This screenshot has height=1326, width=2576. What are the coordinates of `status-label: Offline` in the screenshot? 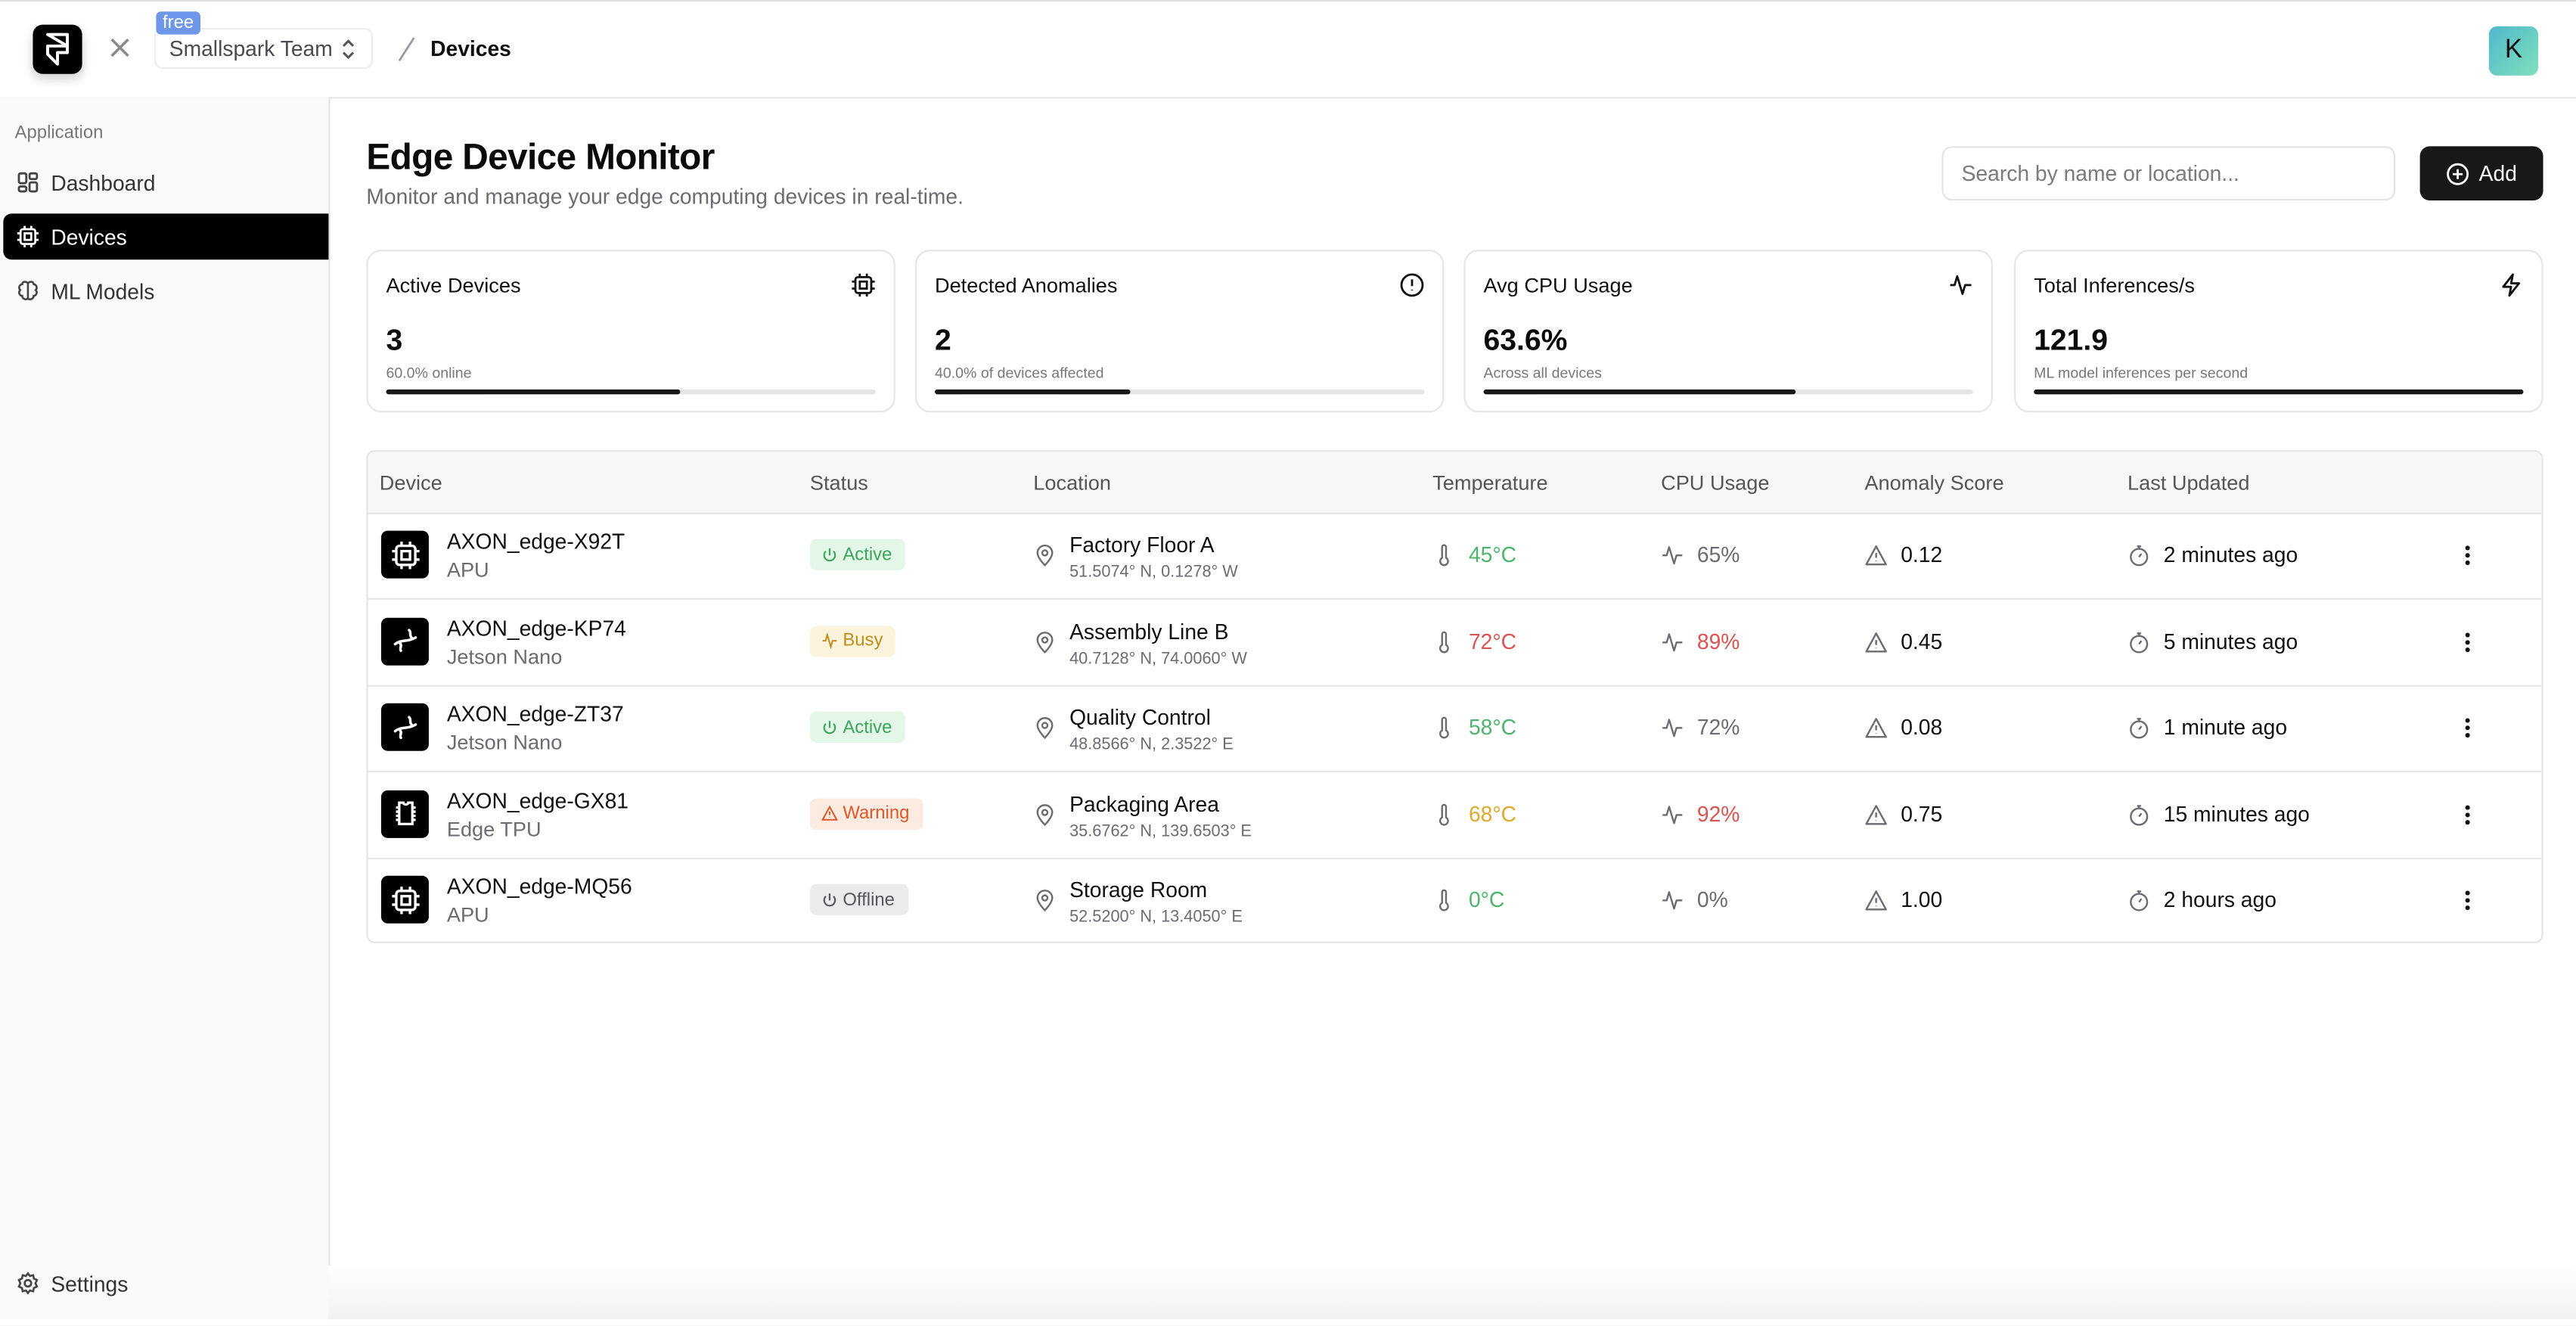 It's located at (869, 900).